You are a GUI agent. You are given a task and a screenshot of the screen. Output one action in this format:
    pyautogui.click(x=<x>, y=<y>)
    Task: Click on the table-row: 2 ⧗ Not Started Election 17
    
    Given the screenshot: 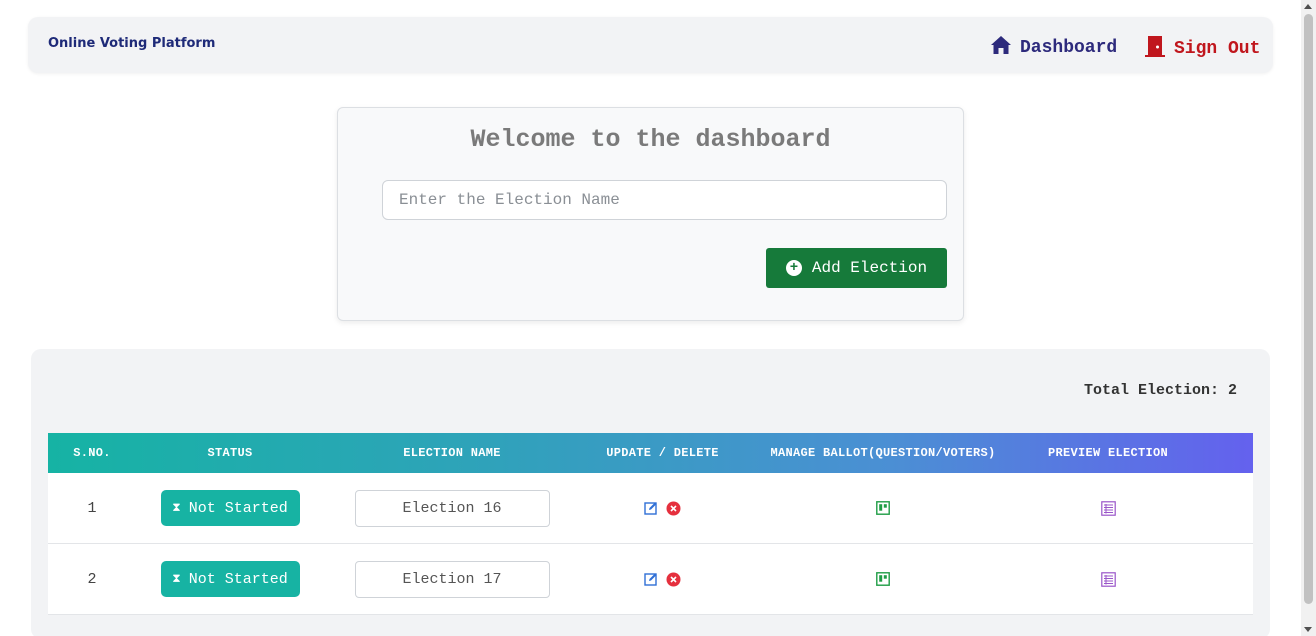 What is the action you would take?
    pyautogui.click(x=650, y=579)
    